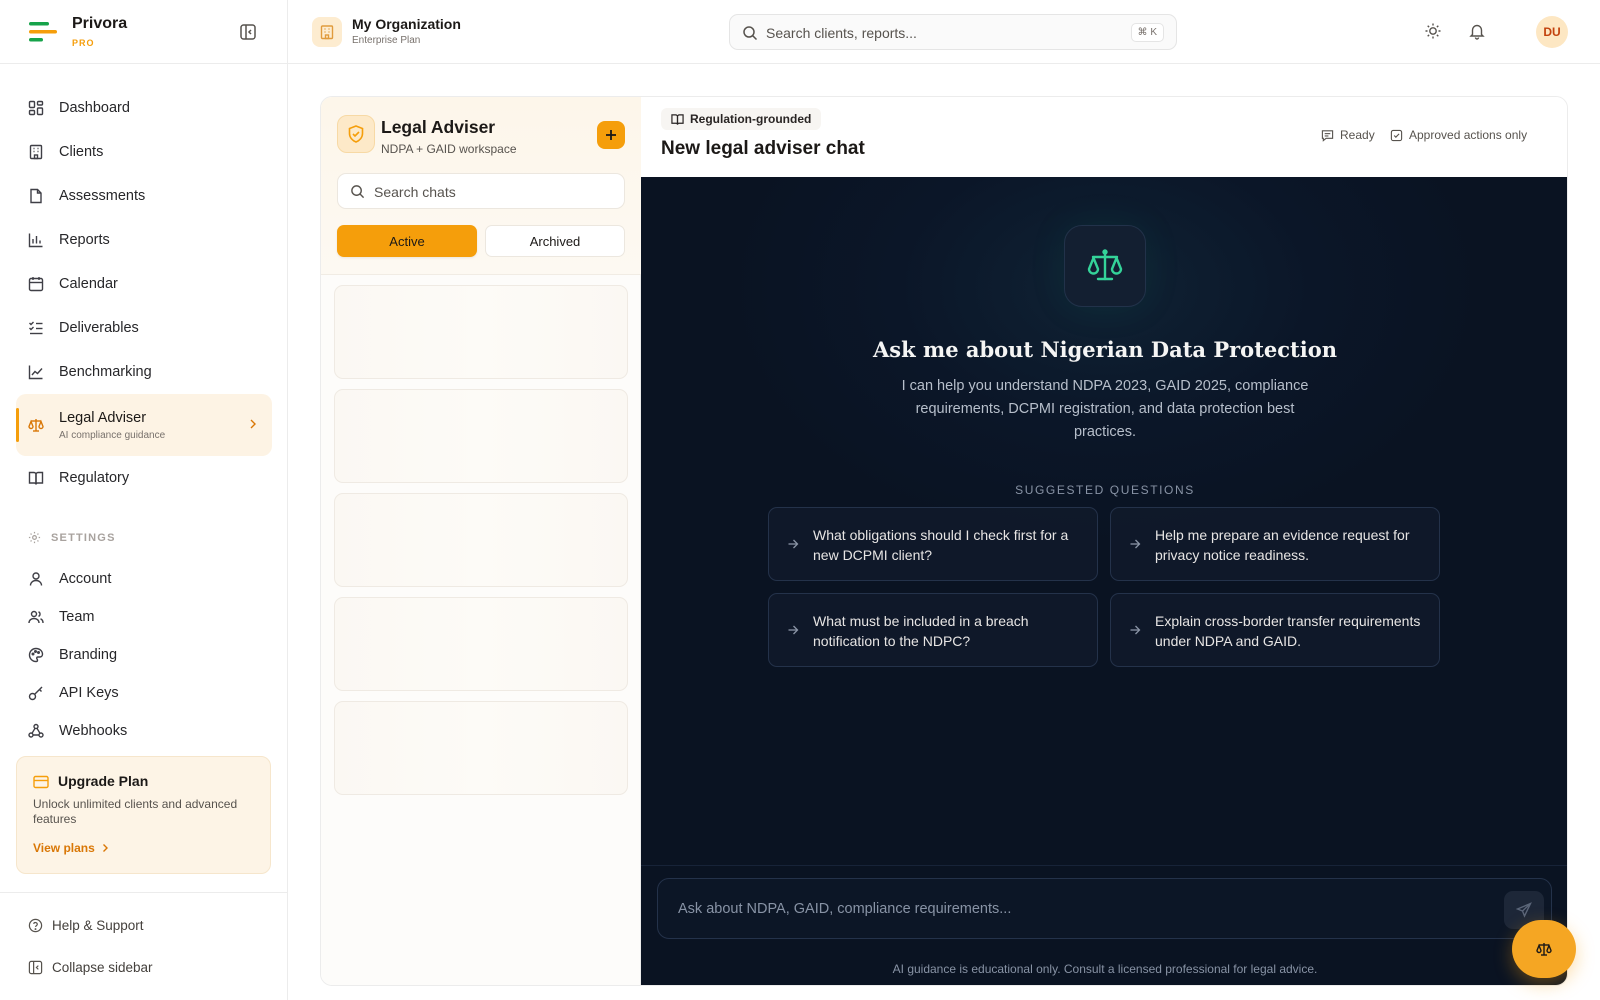  I want to click on sidebar-item-deliverables: Deliverables, so click(144, 328).